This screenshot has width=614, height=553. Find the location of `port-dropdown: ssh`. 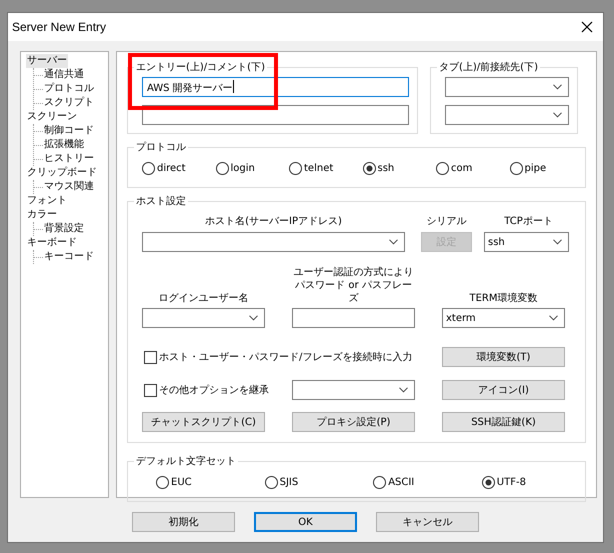

port-dropdown: ssh is located at coordinates (526, 242).